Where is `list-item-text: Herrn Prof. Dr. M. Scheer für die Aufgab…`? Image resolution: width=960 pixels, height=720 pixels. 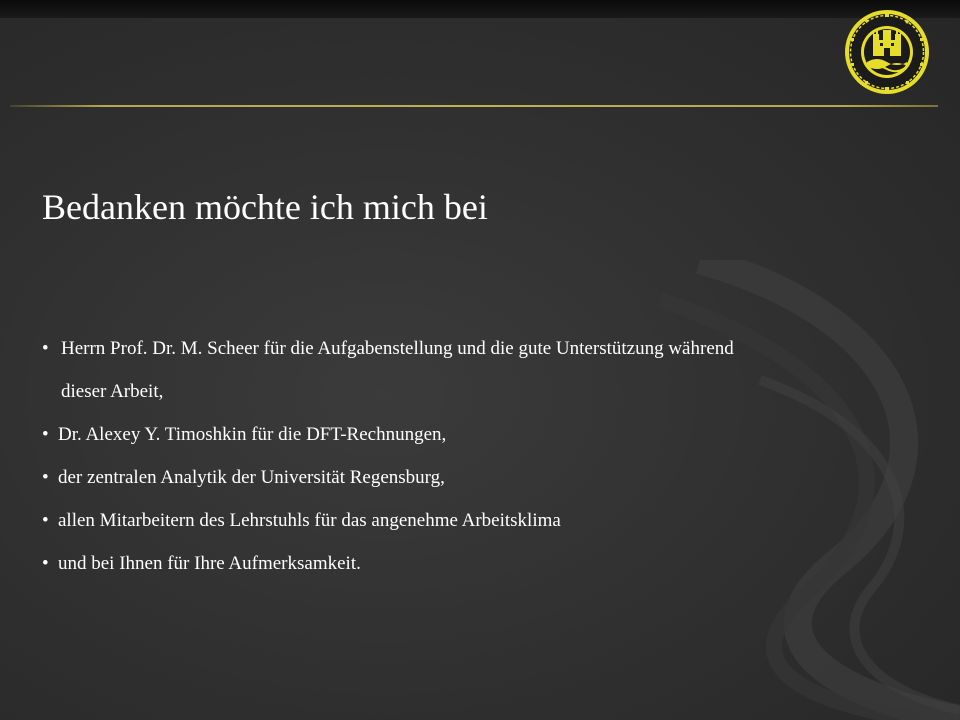
list-item-text: Herrn Prof. Dr. M. Scheer für die Aufgab… is located at coordinates (397, 348).